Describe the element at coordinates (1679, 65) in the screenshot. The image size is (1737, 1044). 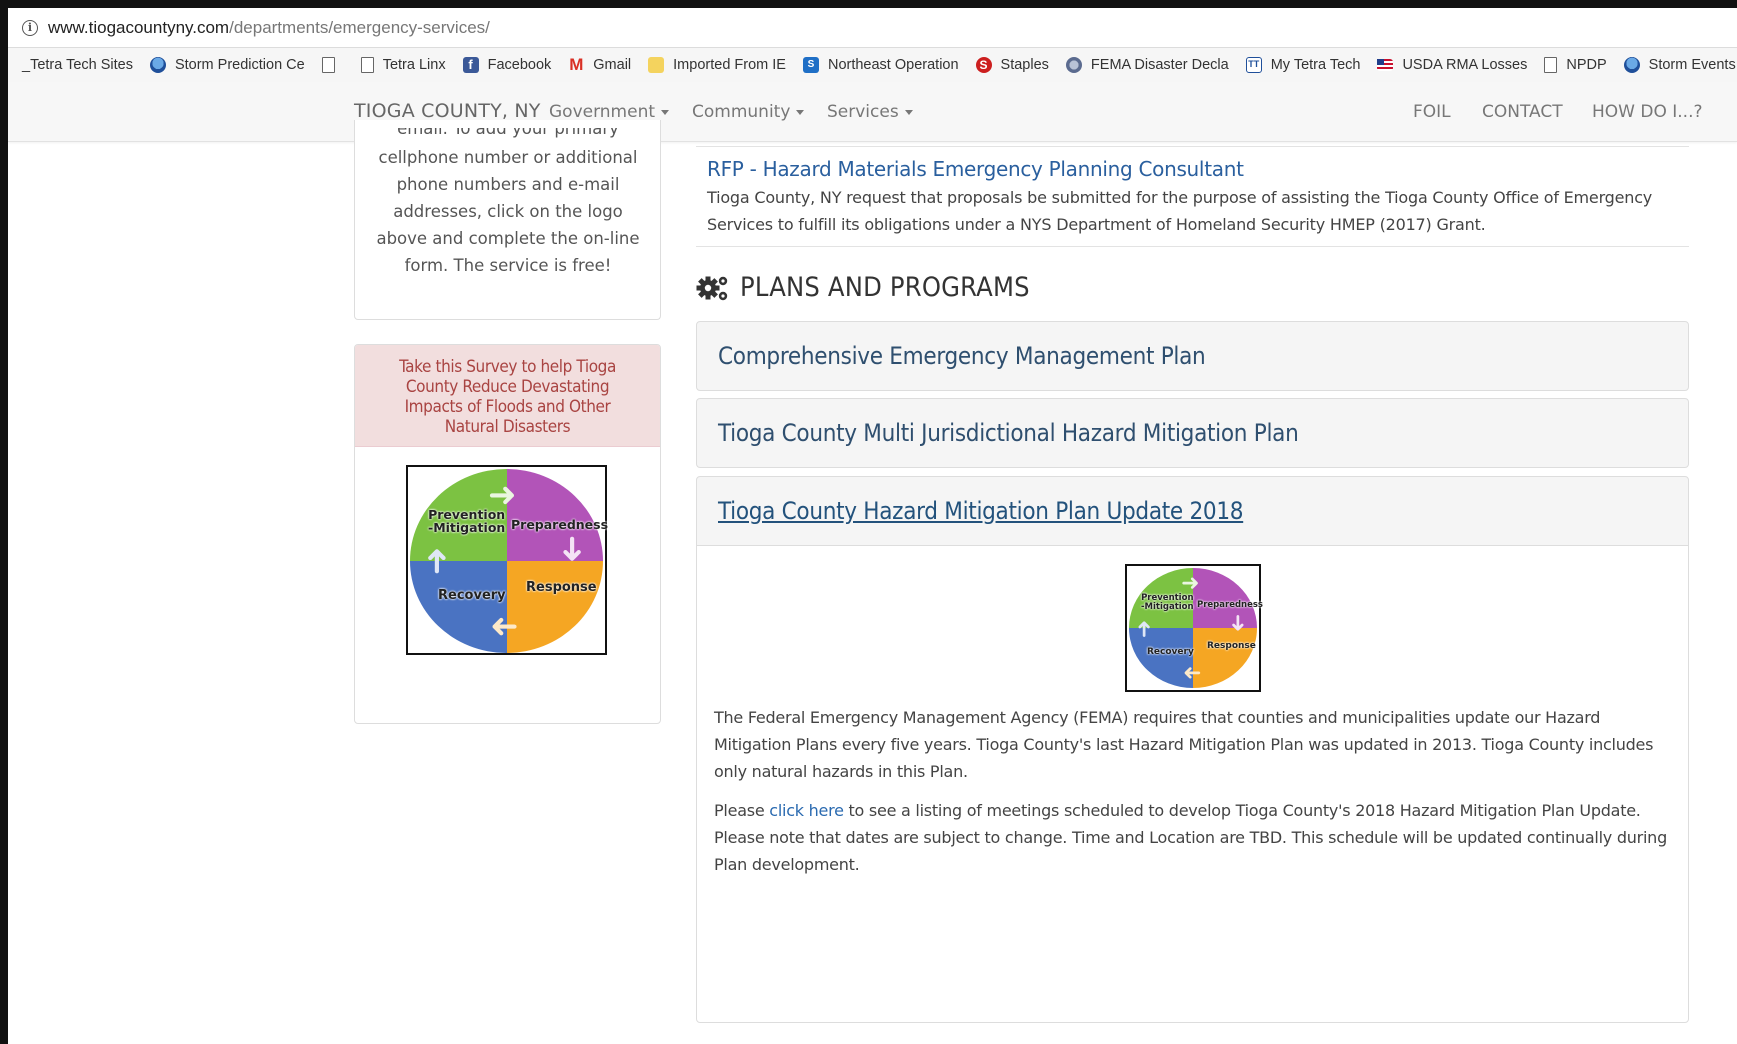
I see `bookmark-storm-events: Storm Events` at that location.